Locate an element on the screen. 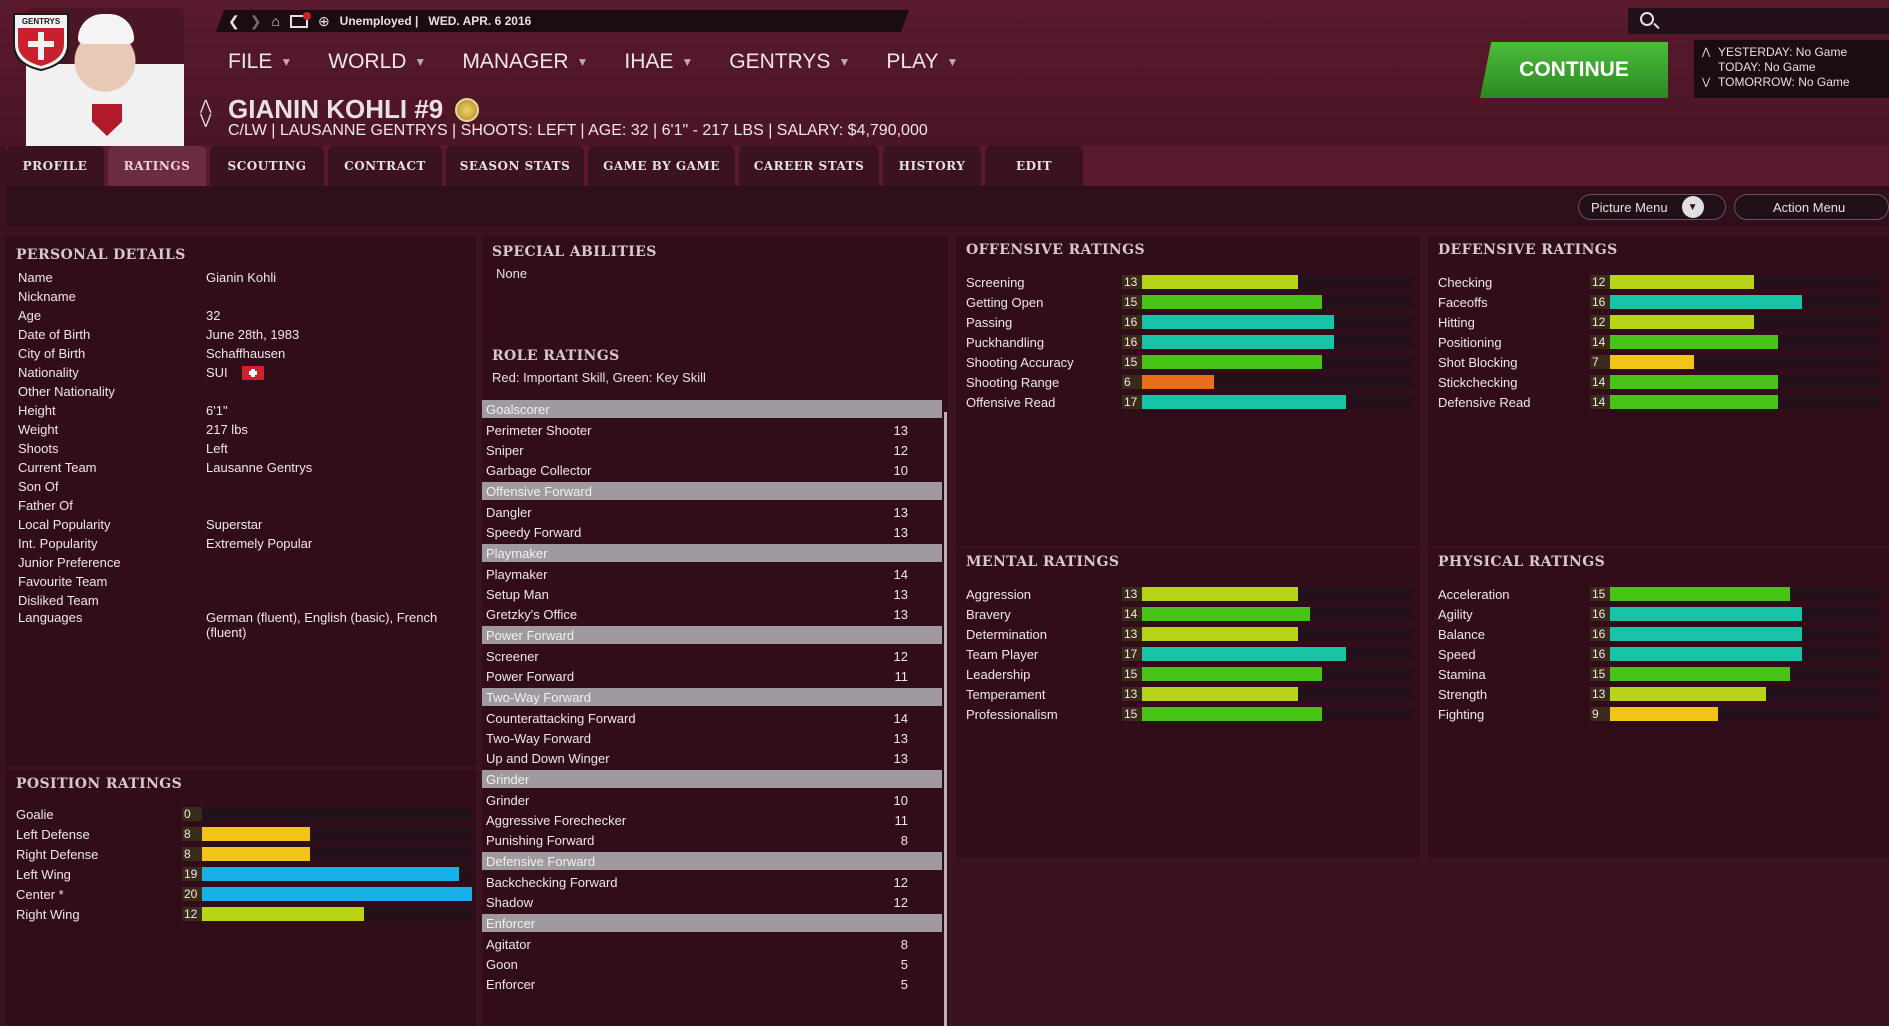 The width and height of the screenshot is (1889, 1026). tab-profile: PROFILE is located at coordinates (55, 166).